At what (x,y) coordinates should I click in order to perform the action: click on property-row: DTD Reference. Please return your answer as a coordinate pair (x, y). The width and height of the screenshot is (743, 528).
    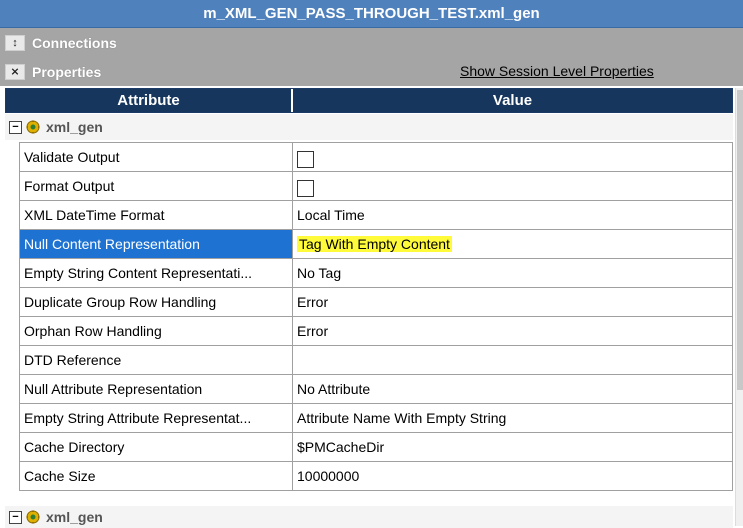
    Looking at the image, I should click on (376, 360).